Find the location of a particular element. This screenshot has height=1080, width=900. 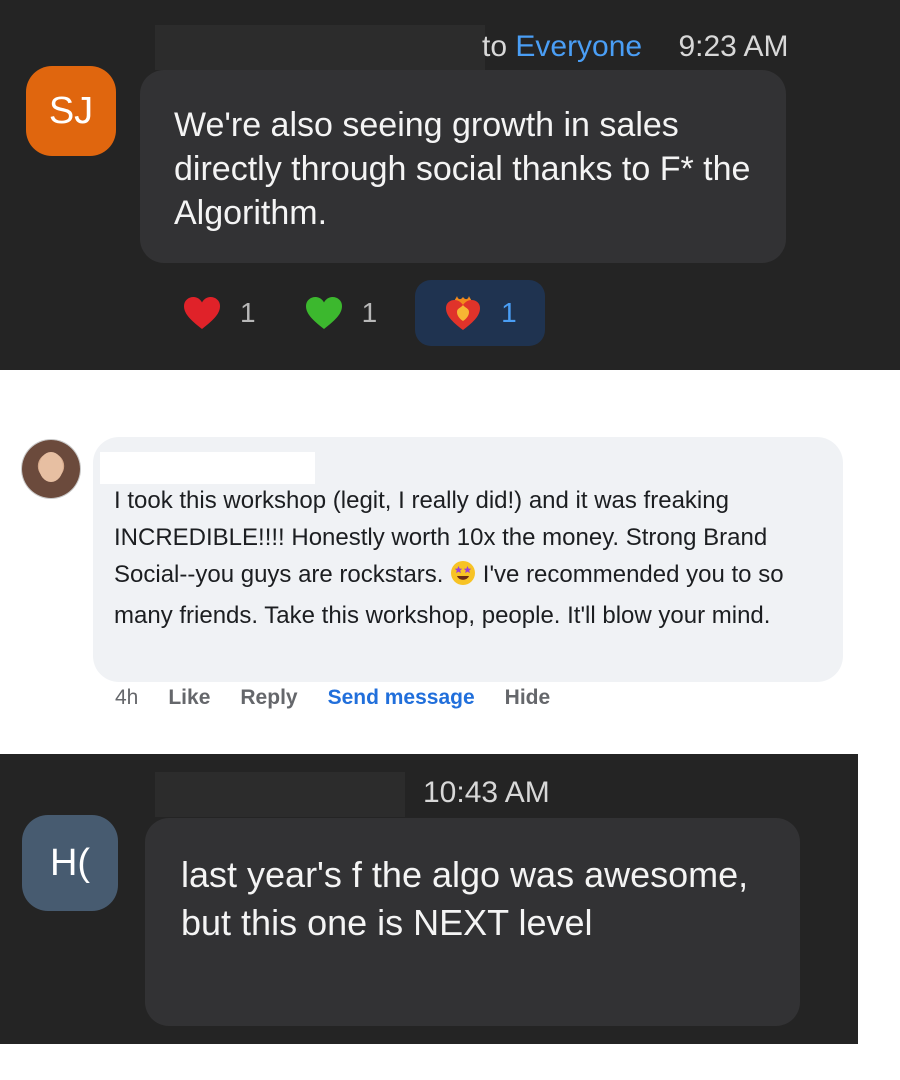

red-heart-icon is located at coordinates (202, 313).